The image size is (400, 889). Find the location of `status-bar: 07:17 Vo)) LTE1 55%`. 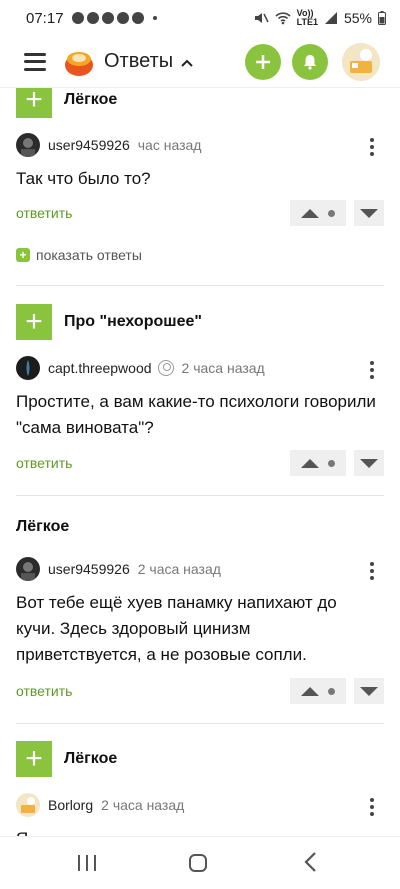

status-bar: 07:17 Vo)) LTE1 55% is located at coordinates (200, 18).